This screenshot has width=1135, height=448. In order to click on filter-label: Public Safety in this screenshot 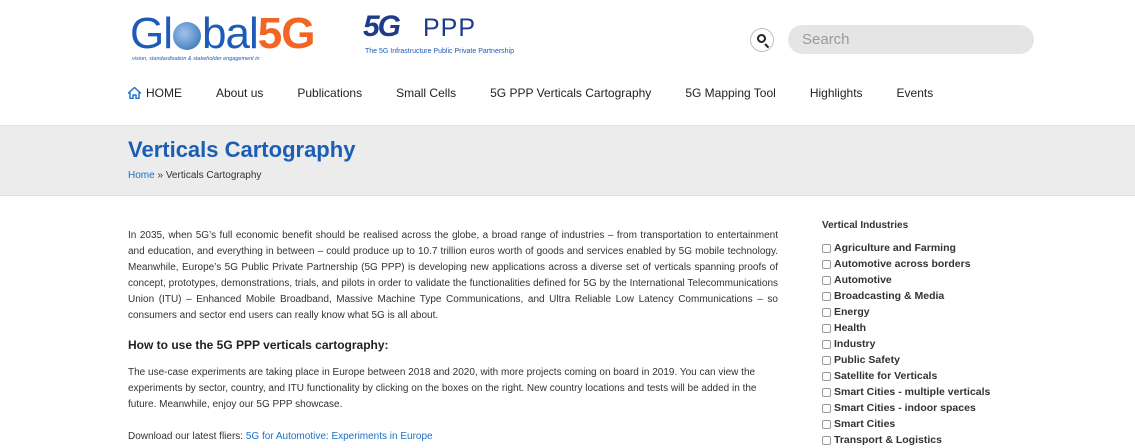, I will do `click(867, 360)`.